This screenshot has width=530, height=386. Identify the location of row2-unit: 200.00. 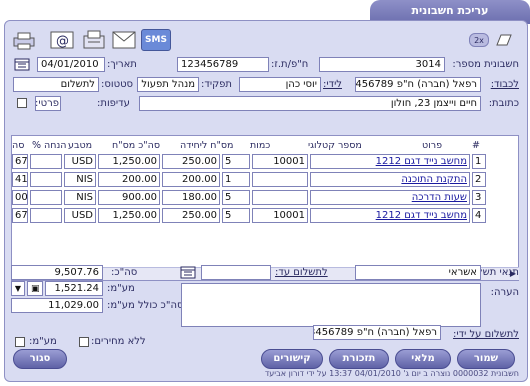
(191, 179).